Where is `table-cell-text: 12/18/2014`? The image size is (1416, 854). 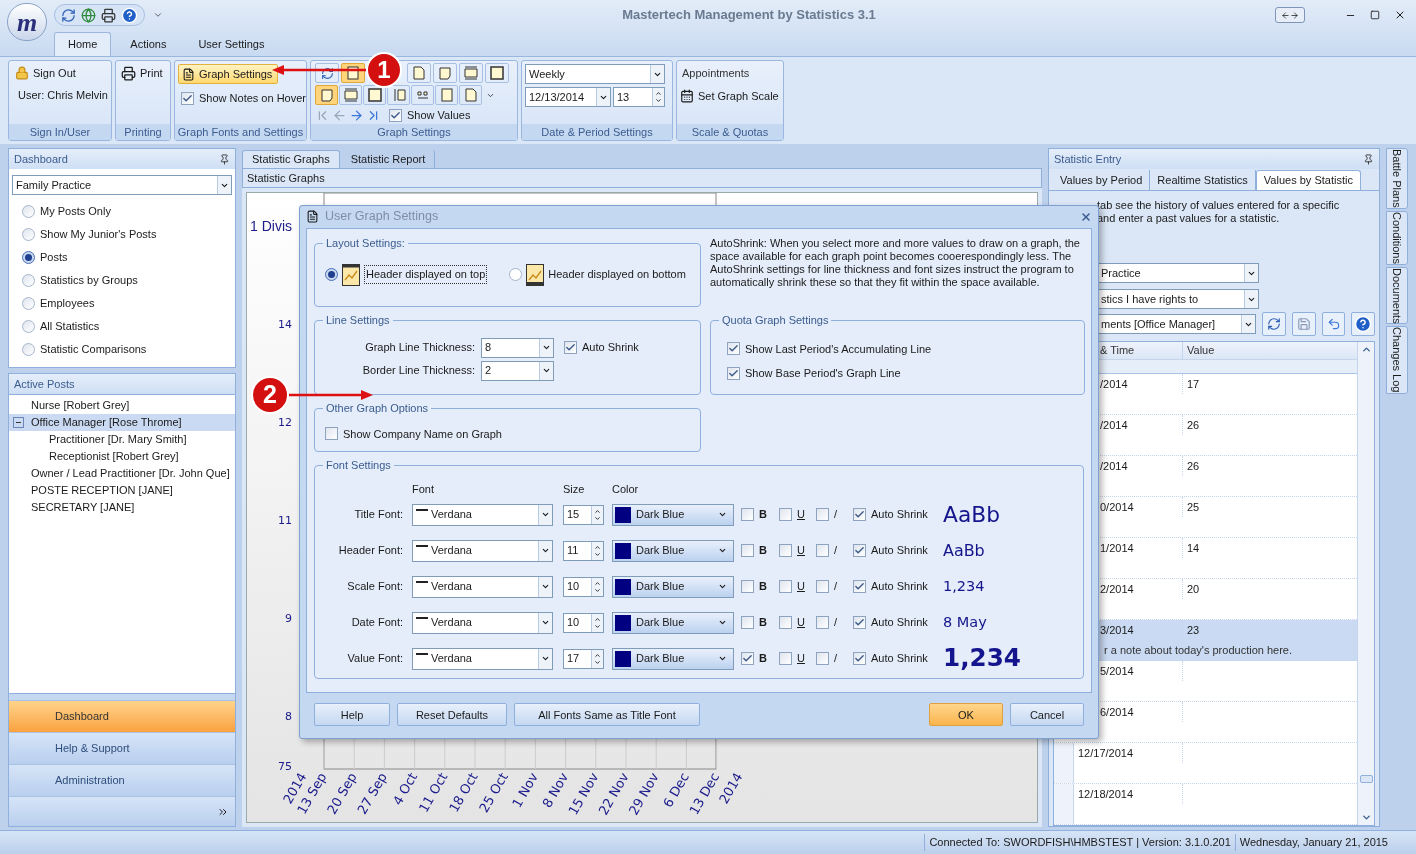 table-cell-text: 12/18/2014 is located at coordinates (1106, 794).